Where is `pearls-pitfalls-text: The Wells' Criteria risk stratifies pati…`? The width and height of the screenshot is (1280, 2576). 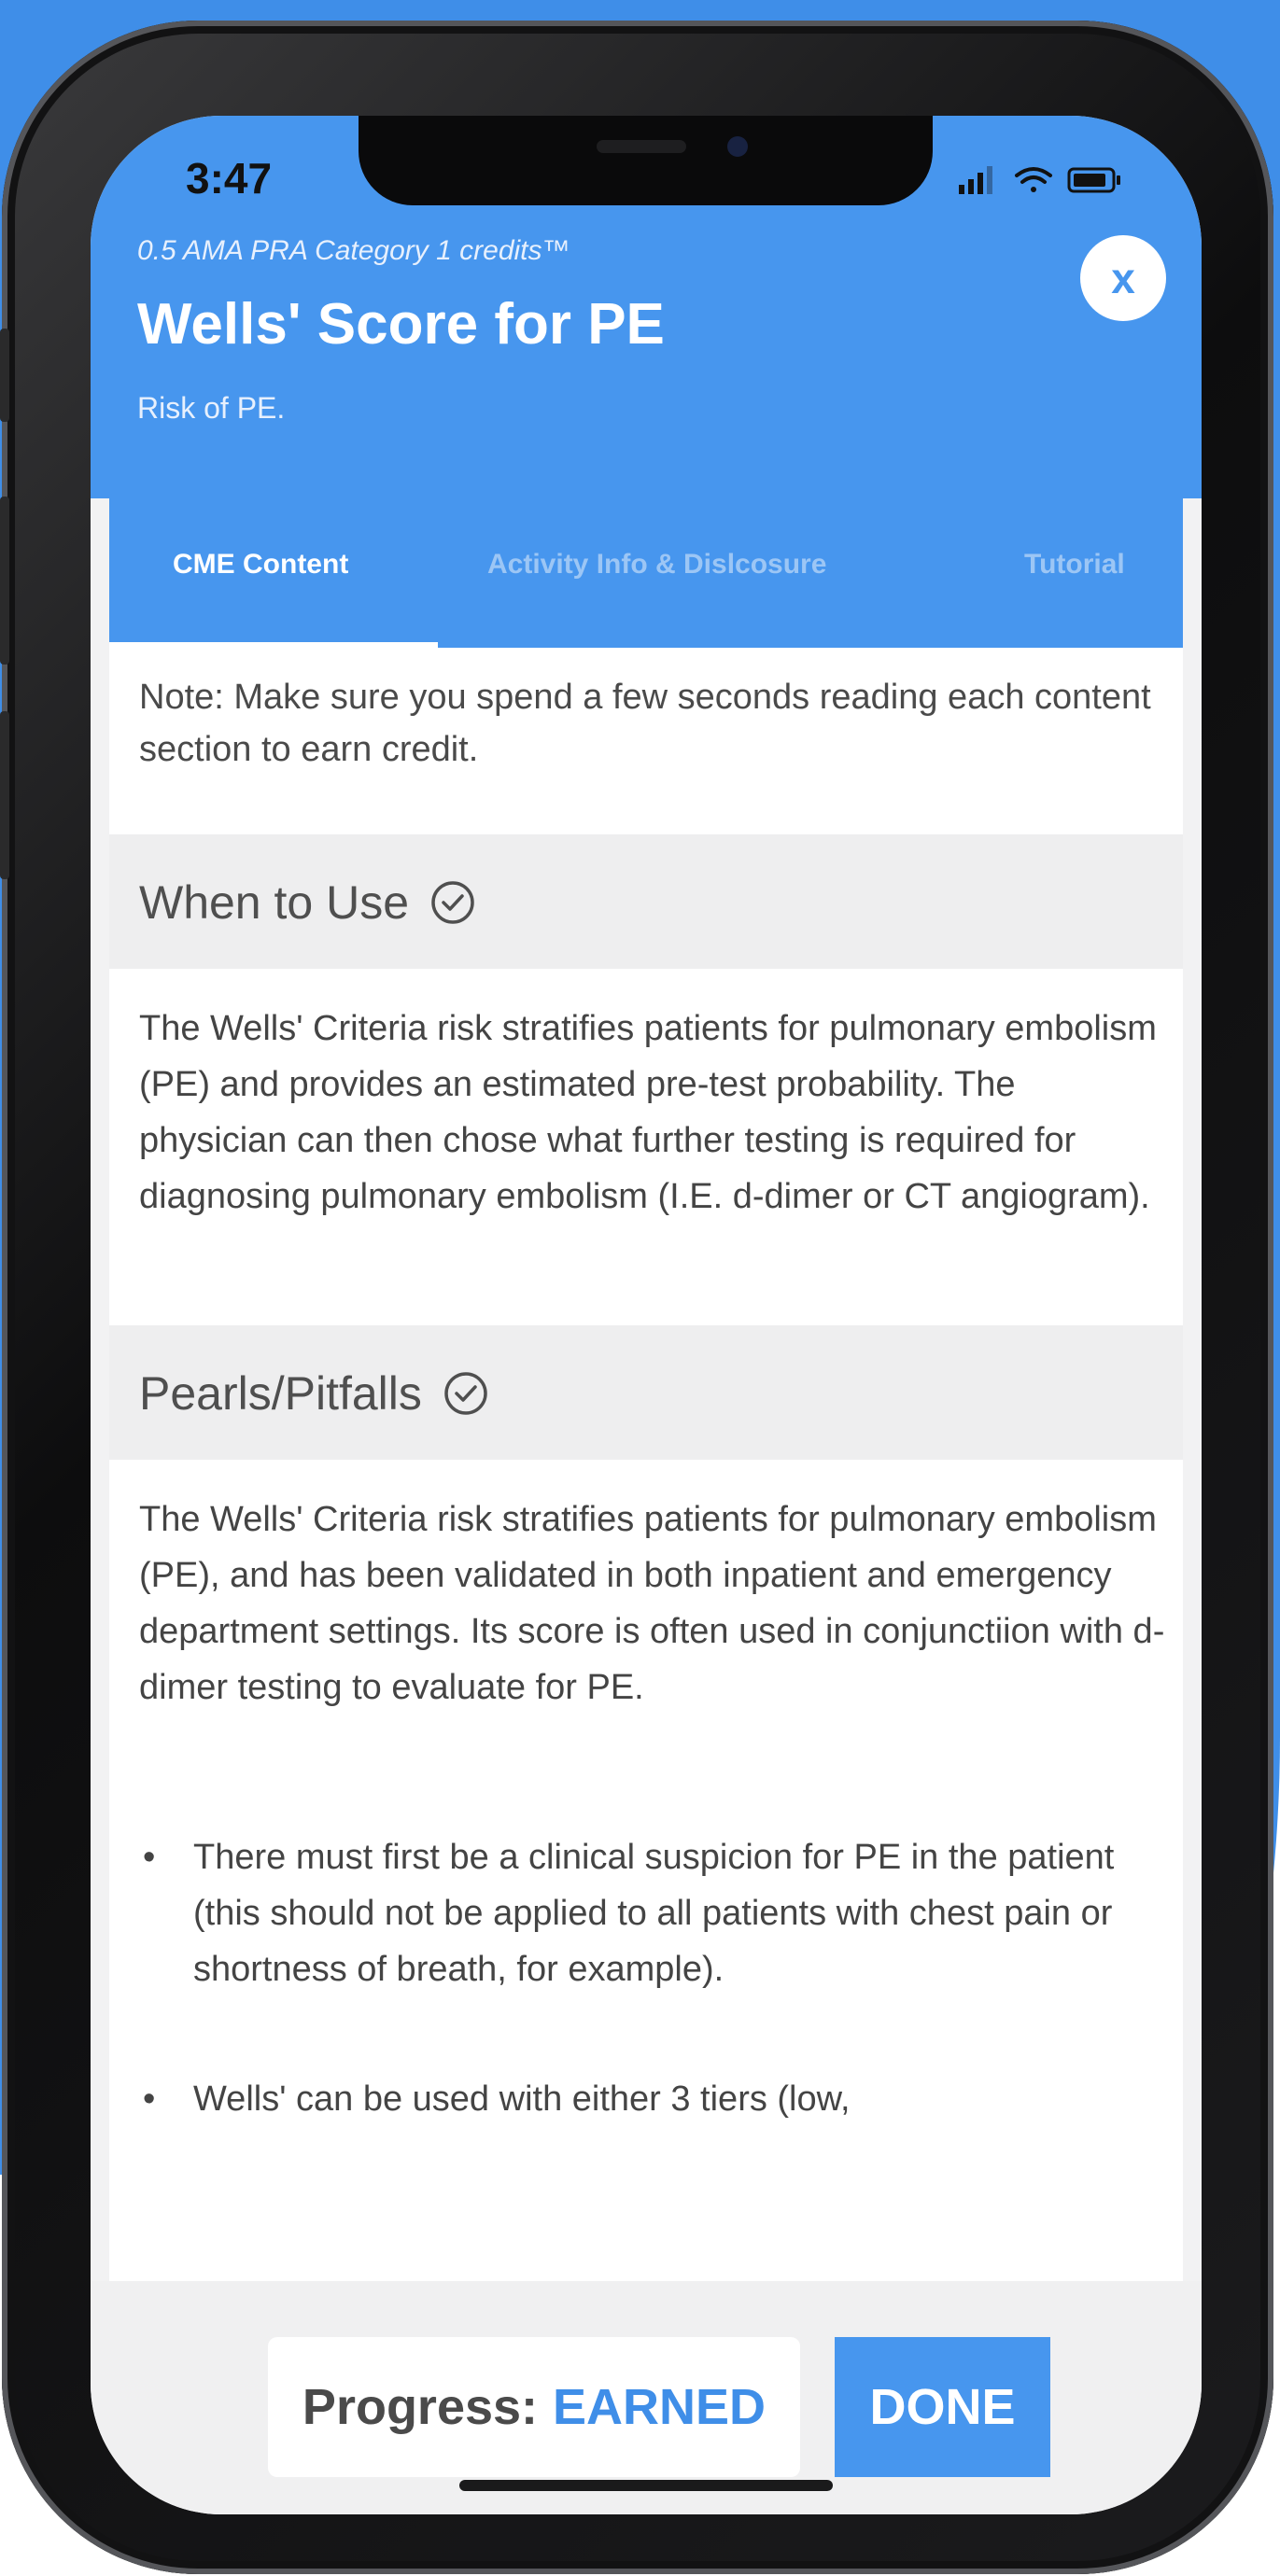
pearls-pitfalls-text: The Wells' Criteria risk stratifies pati… is located at coordinates (652, 1603).